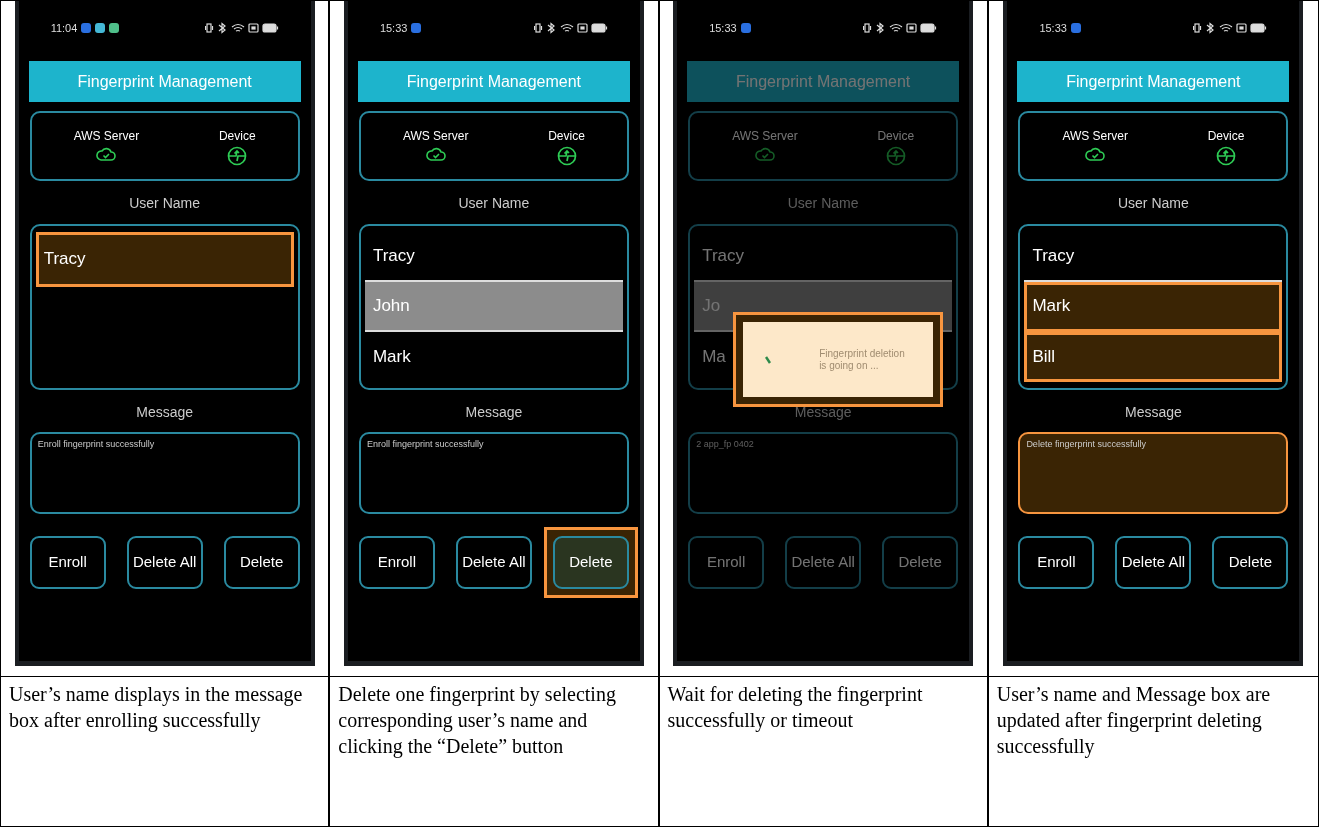  I want to click on status-time: 11:04, so click(64, 28).